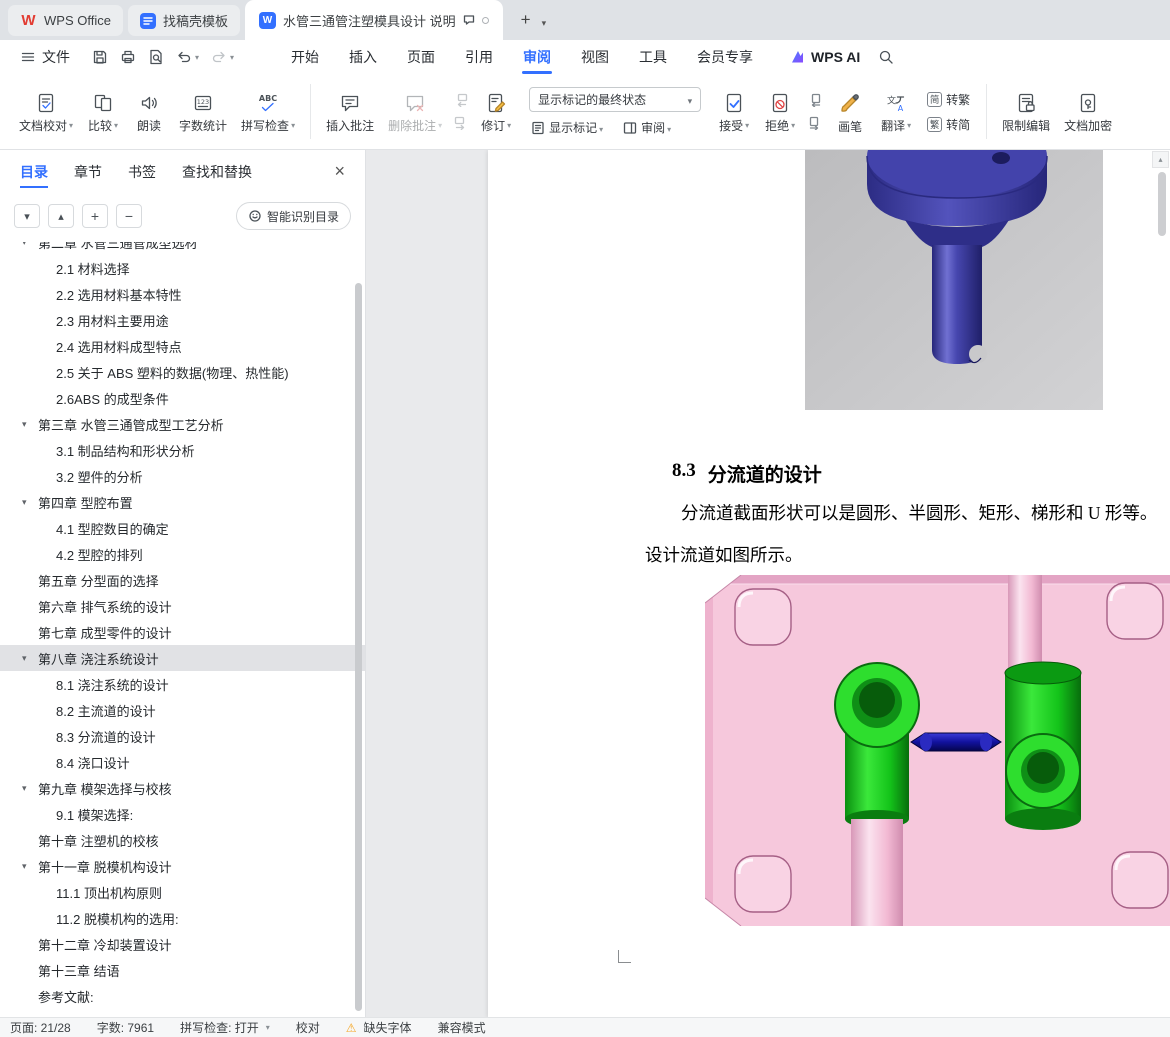 The width and height of the screenshot is (1170, 1037). What do you see at coordinates (182, 320) in the screenshot?
I see `outline-item: 2.3 用材料主要用途` at bounding box center [182, 320].